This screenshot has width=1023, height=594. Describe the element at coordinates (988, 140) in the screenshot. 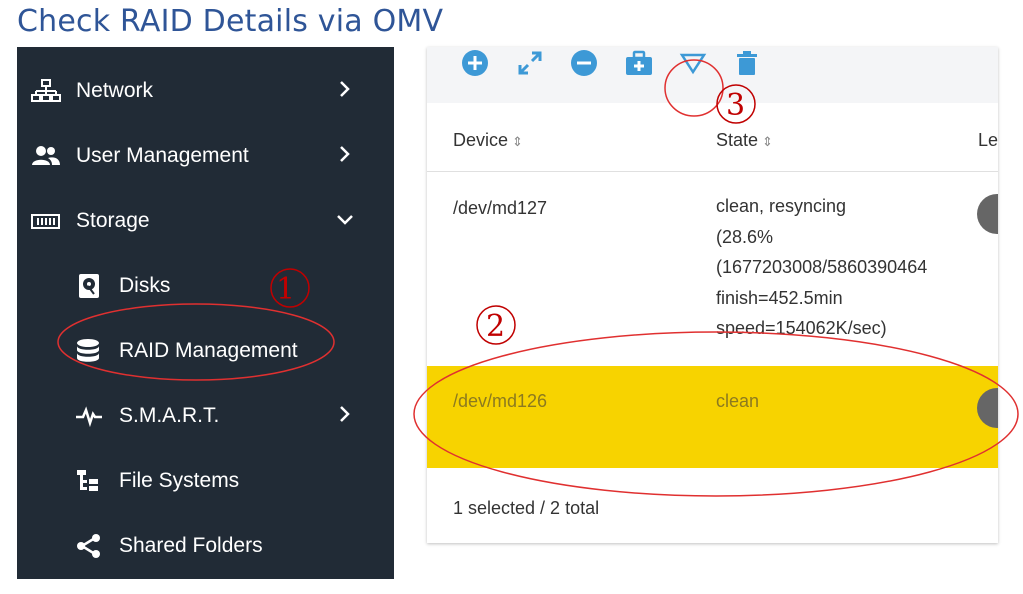

I see `column-header-level: Le` at that location.